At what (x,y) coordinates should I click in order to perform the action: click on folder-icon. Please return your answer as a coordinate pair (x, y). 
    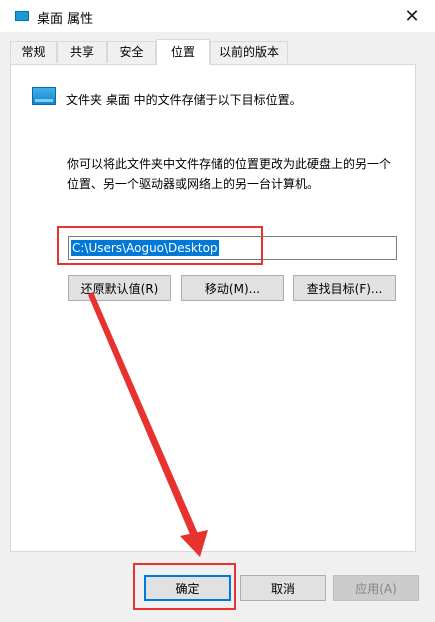
    Looking at the image, I should click on (22, 16).